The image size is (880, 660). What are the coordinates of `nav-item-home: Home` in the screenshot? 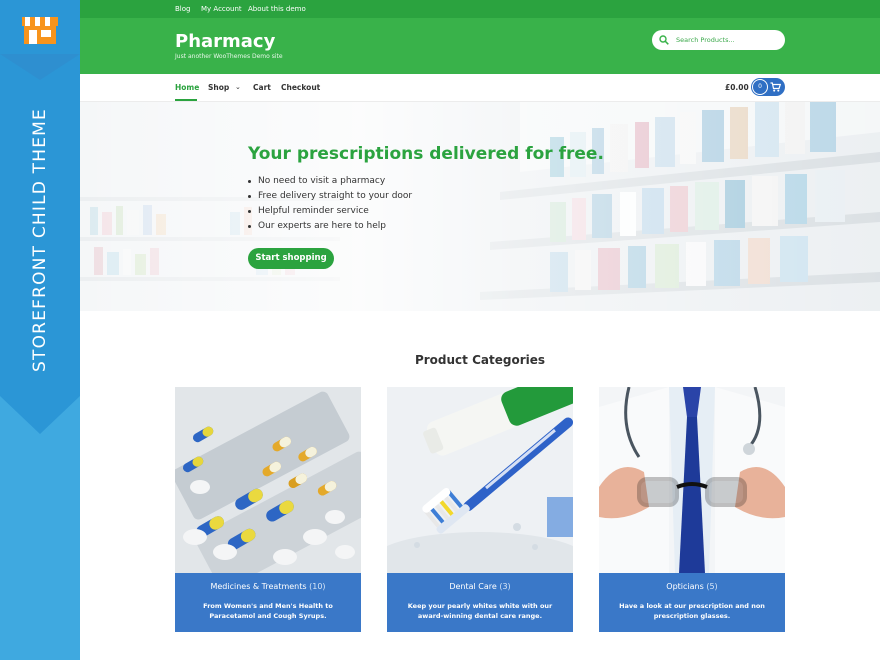 It's located at (187, 87).